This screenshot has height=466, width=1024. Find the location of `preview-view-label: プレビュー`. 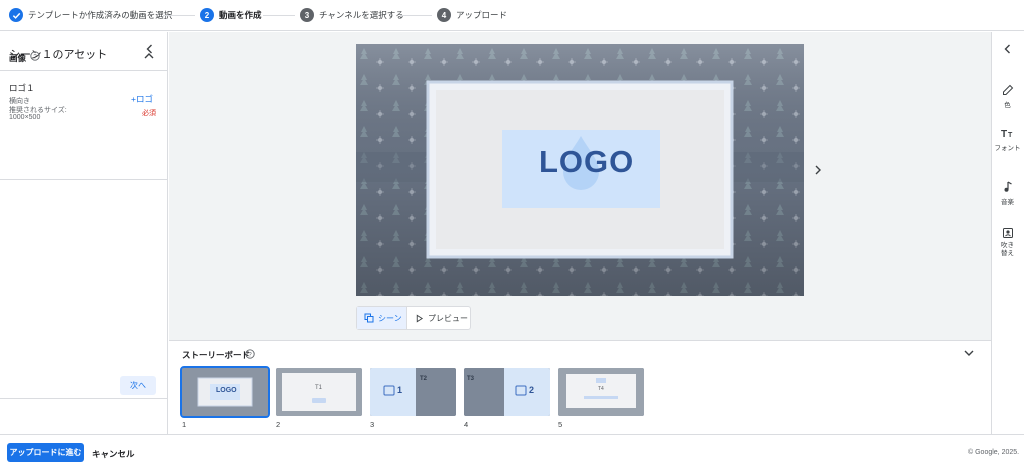

preview-view-label: プレビュー is located at coordinates (448, 318).